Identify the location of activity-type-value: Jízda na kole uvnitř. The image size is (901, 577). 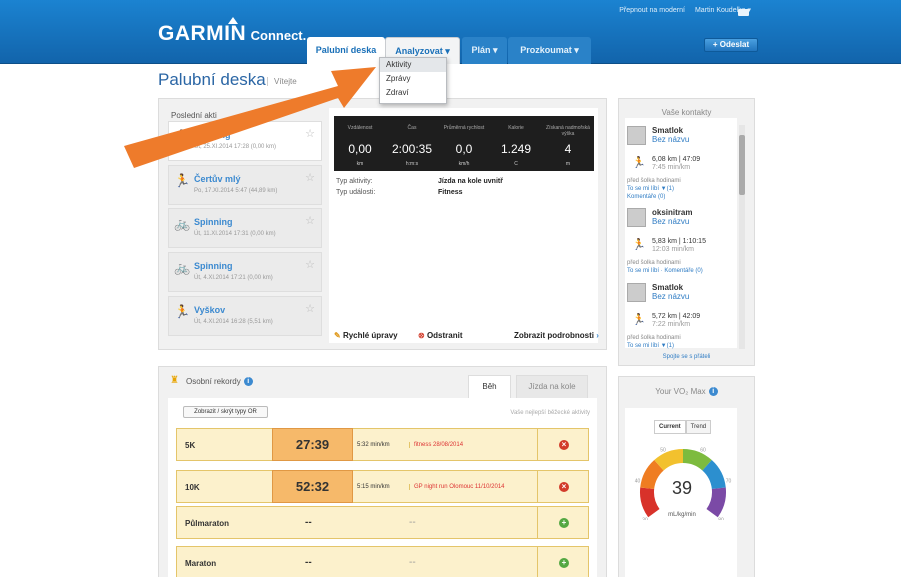
(470, 181).